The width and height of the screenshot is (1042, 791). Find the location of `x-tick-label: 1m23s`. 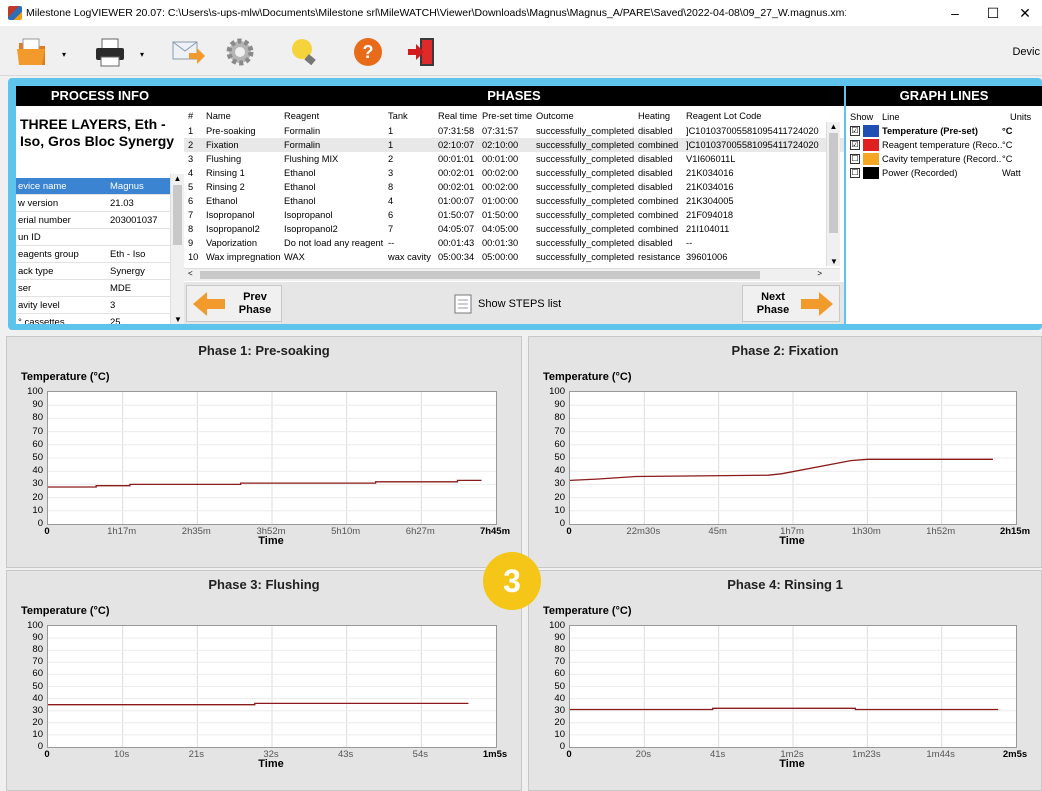

x-tick-label: 1m23s is located at coordinates (866, 754).